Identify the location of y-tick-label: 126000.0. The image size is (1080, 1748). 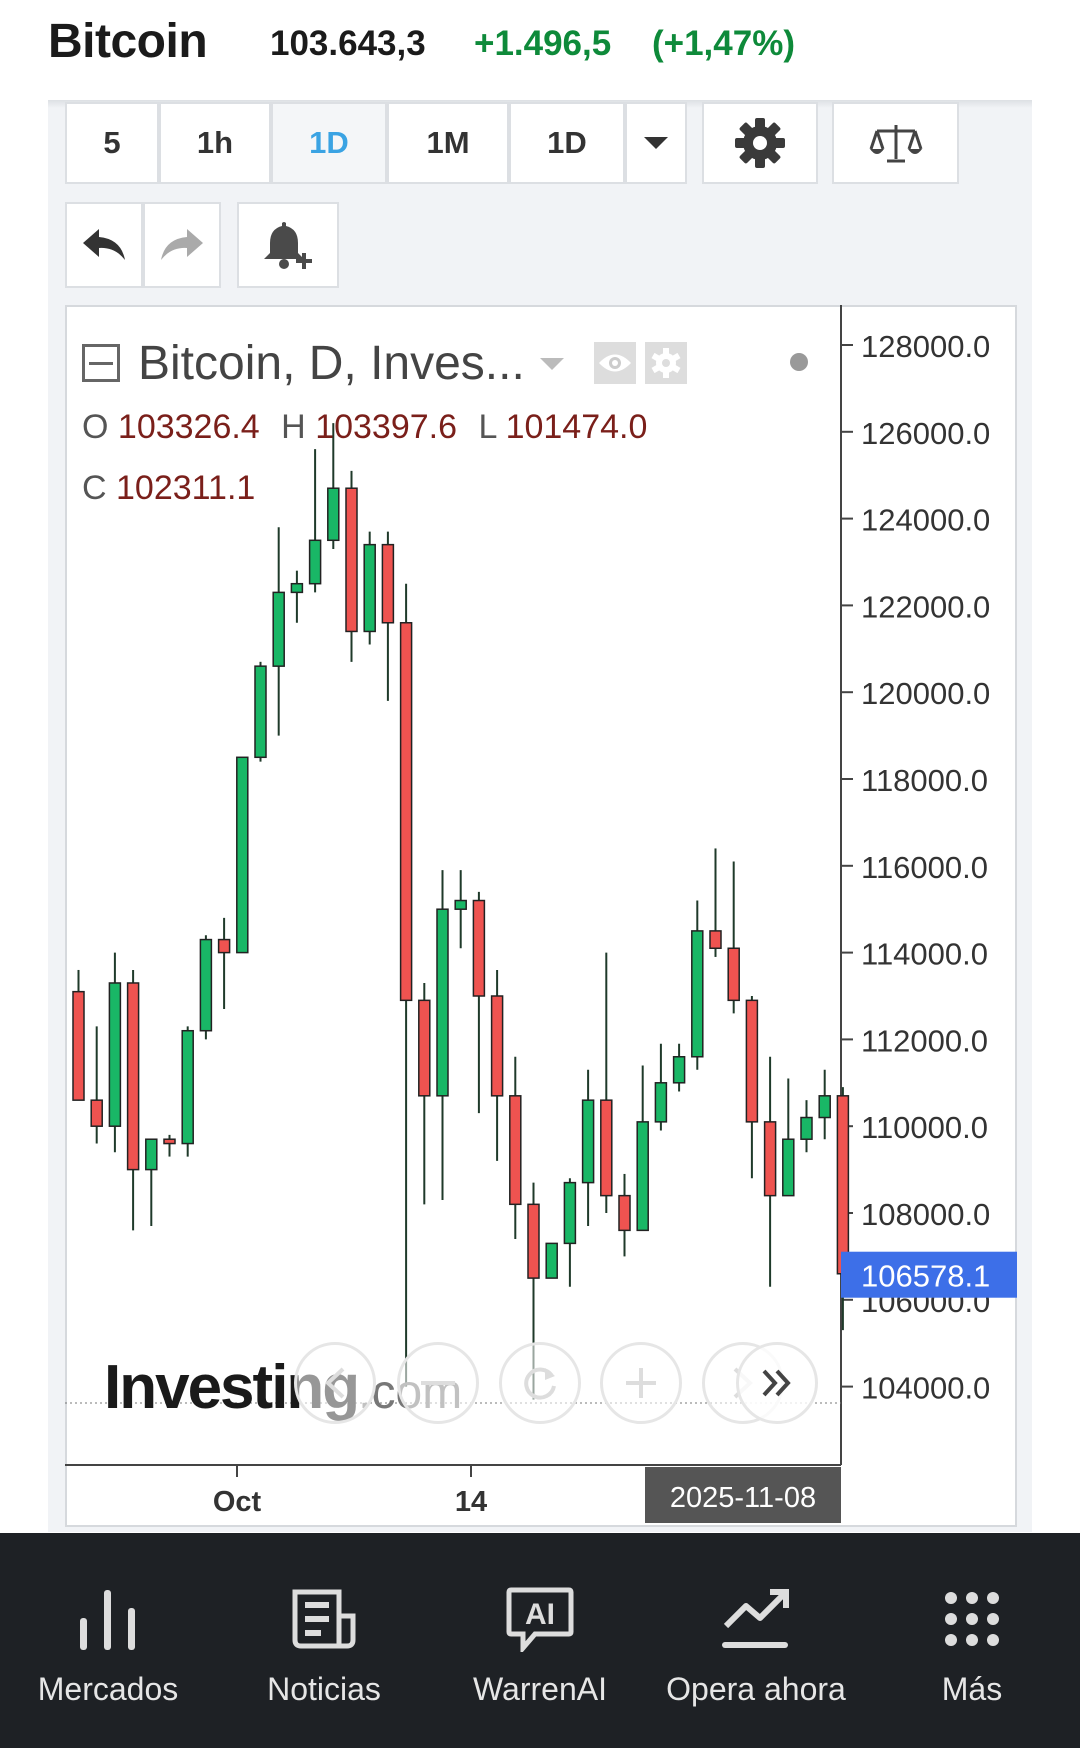
(925, 433).